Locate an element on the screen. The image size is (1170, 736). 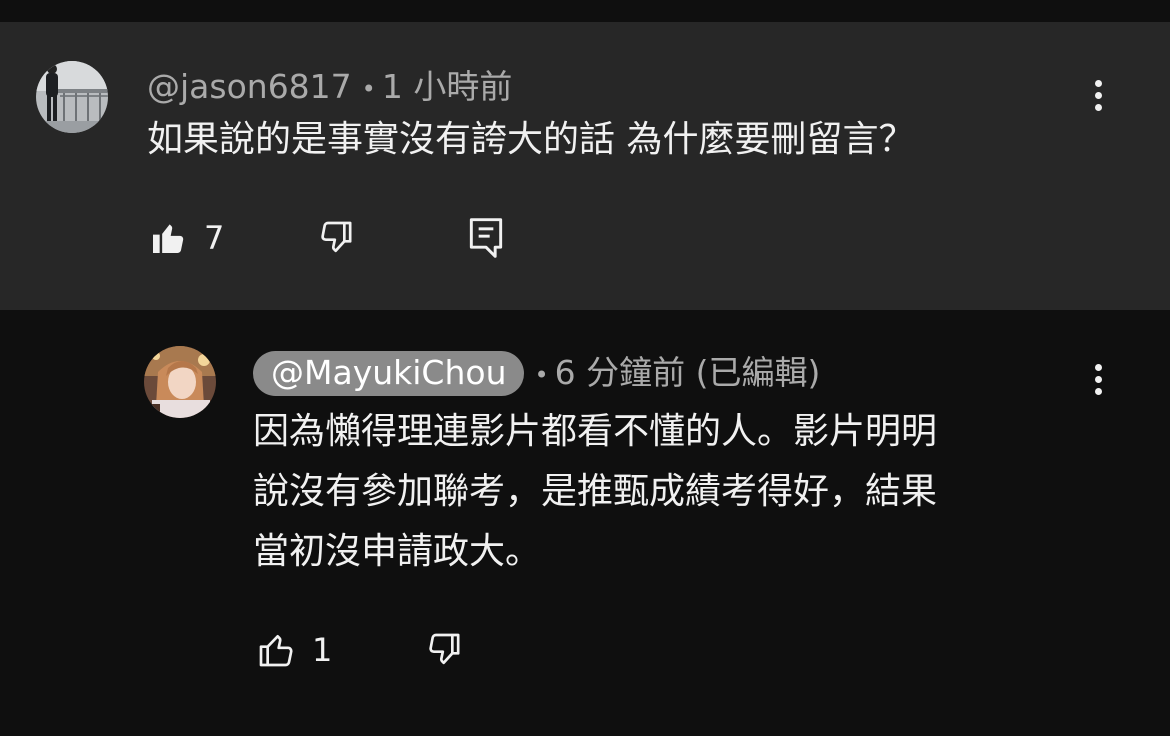
comment-text-line: 說沒有參加聯考，是推甄成績考得好，結果 is located at coordinates (595, 491).